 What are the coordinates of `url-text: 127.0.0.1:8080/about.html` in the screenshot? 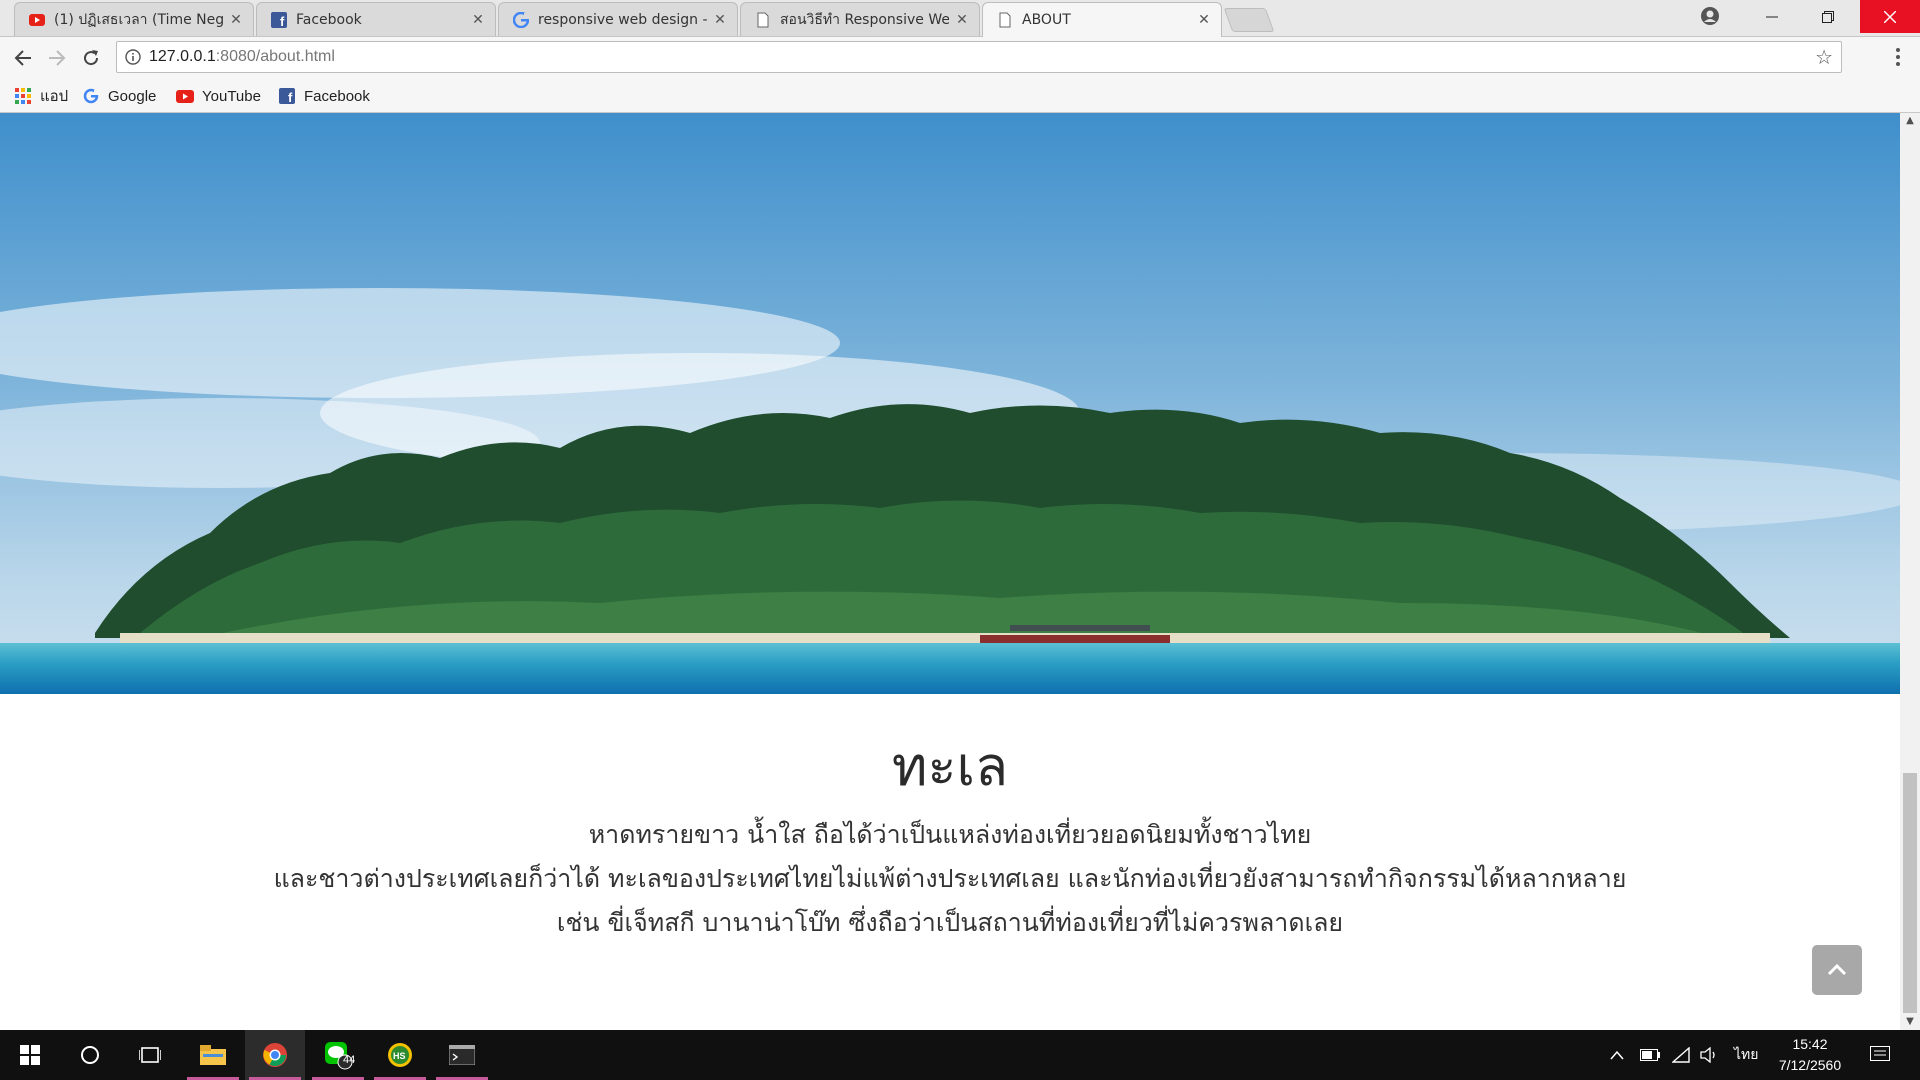 It's located at (242, 57).